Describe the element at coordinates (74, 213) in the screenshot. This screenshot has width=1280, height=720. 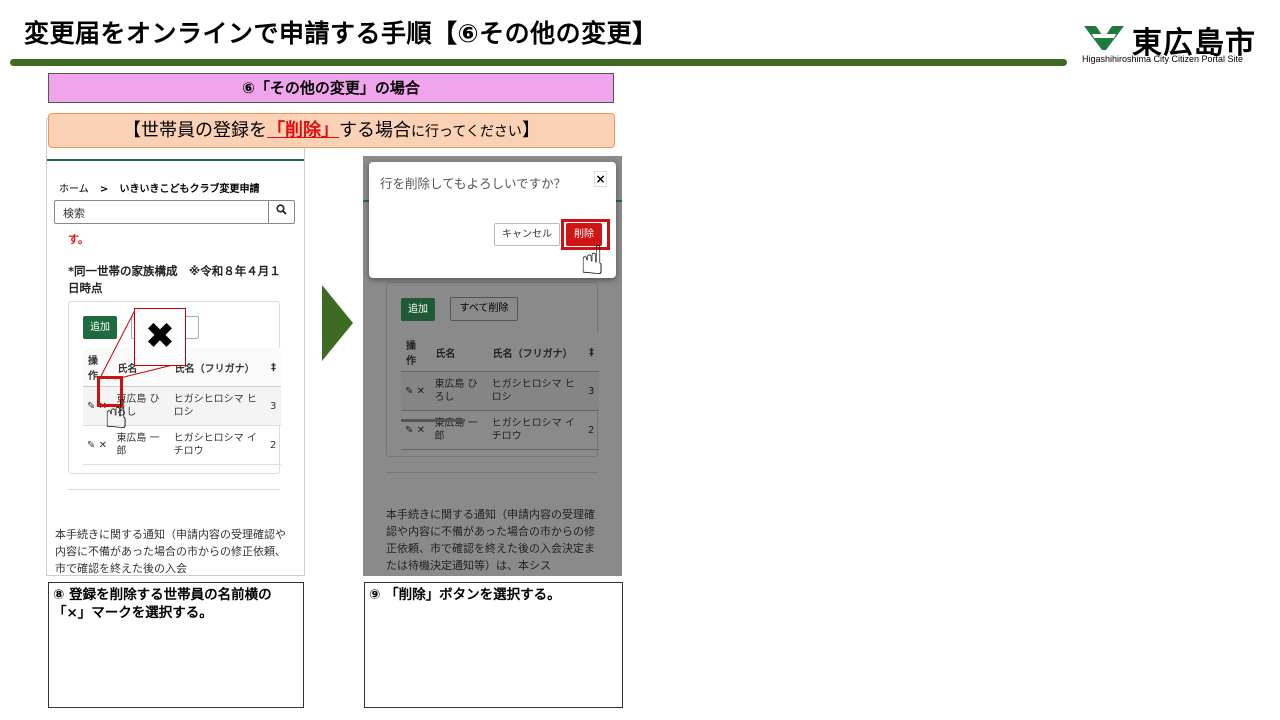
I see `search-placeholder: 検索` at that location.